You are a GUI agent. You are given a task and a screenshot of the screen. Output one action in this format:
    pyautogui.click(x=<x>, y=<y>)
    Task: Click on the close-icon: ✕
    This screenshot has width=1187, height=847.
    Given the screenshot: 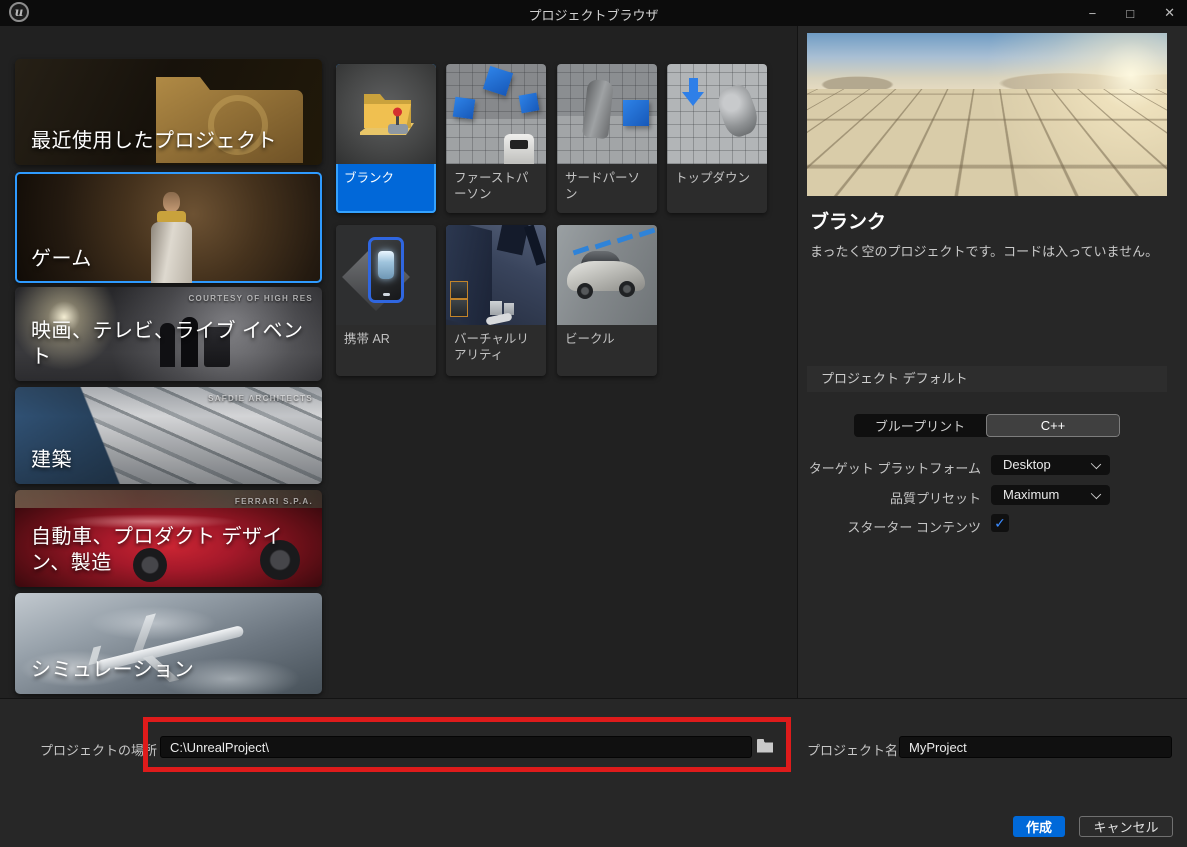 What is the action you would take?
    pyautogui.click(x=1169, y=13)
    